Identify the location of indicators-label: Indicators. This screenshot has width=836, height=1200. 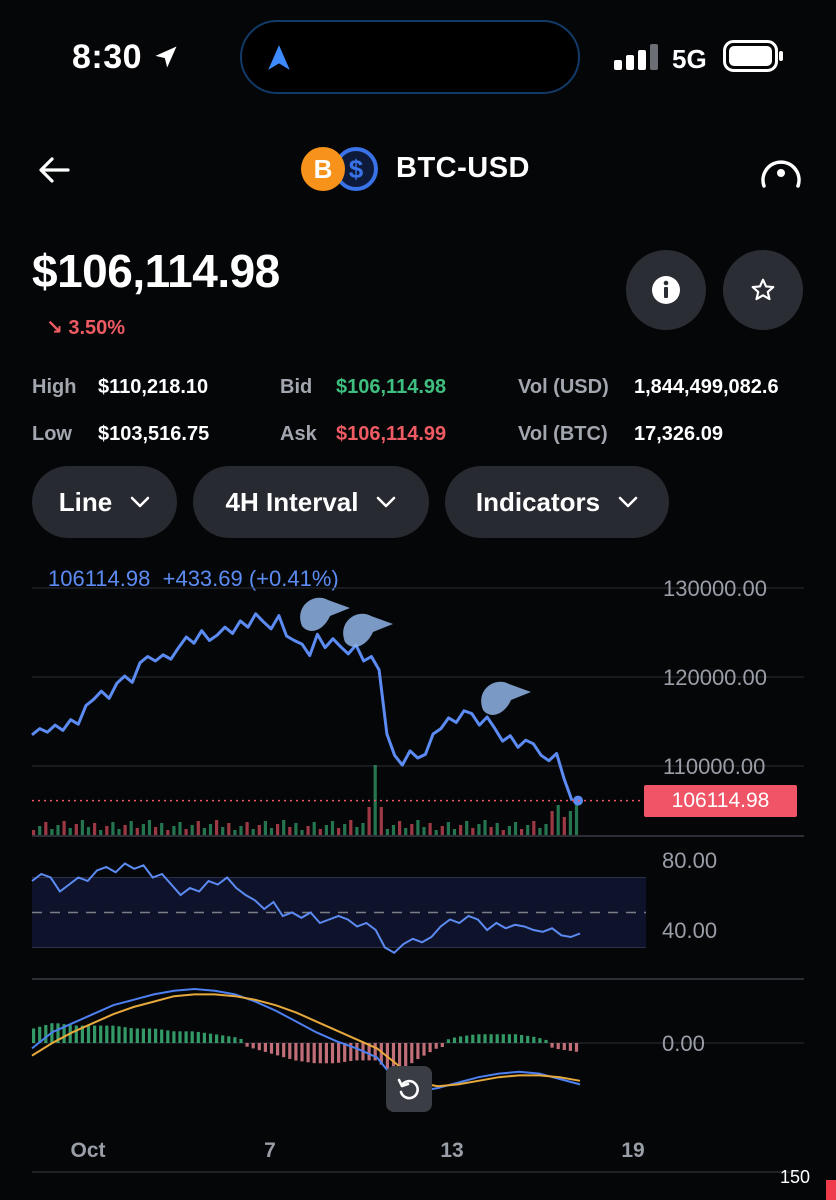
(538, 501).